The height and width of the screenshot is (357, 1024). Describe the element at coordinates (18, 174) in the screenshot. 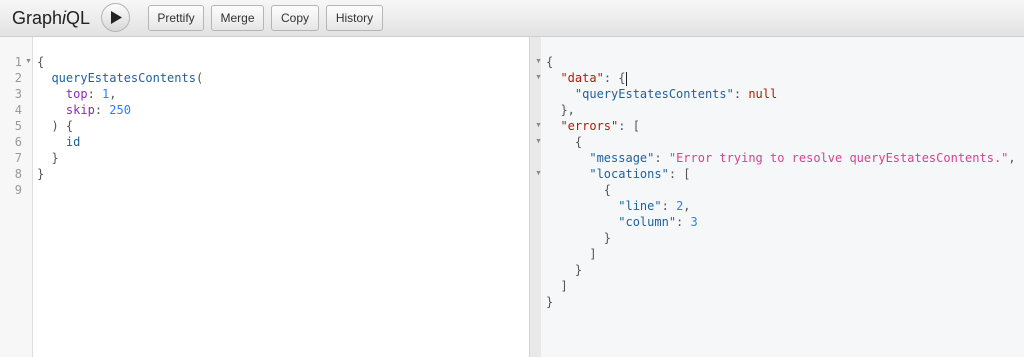

I see `line-number: 8` at that location.